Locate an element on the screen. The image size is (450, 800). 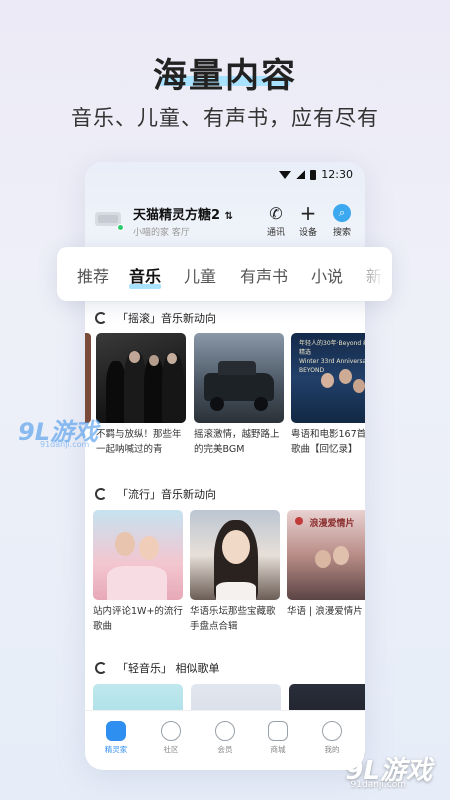
nav-shop: 商城 is located at coordinates (278, 738).